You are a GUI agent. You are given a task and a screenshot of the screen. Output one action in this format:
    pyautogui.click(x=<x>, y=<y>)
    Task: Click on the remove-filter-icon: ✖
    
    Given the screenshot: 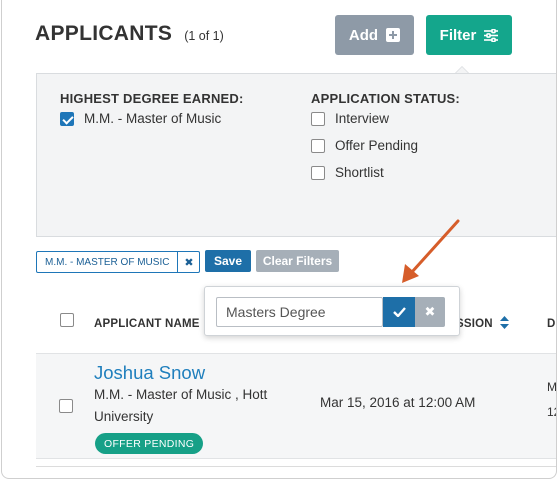 What is the action you would take?
    pyautogui.click(x=188, y=262)
    